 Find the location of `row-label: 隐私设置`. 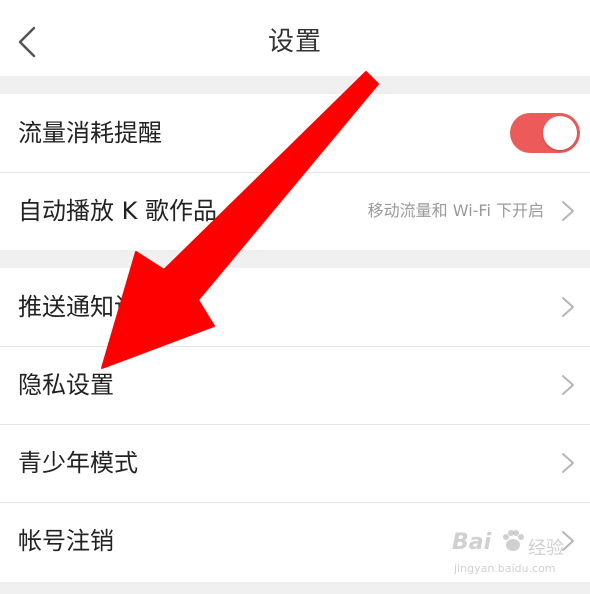

row-label: 隐私设置 is located at coordinates (66, 385).